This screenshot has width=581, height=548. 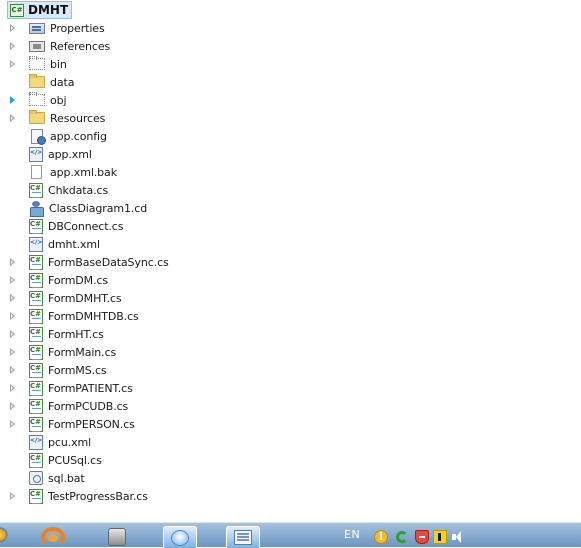 What do you see at coordinates (440, 537) in the screenshot?
I see `yellow-app-icon` at bounding box center [440, 537].